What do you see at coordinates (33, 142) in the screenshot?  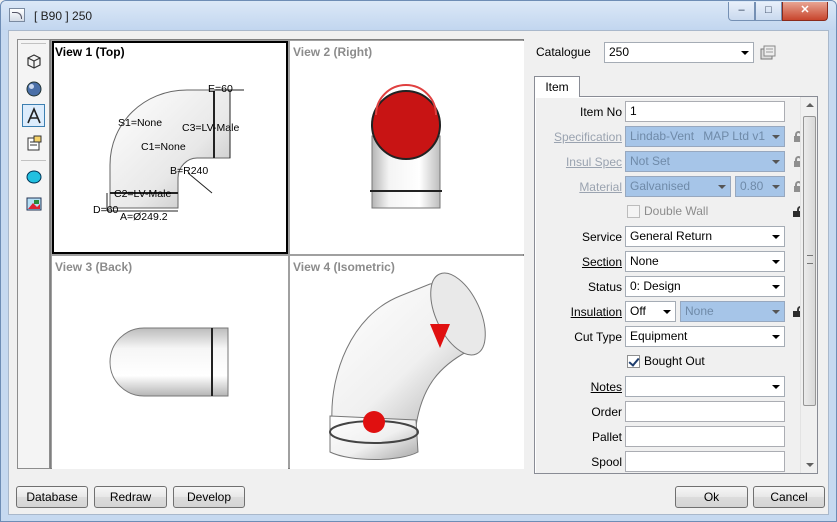 I see `properties-sheet-icon` at bounding box center [33, 142].